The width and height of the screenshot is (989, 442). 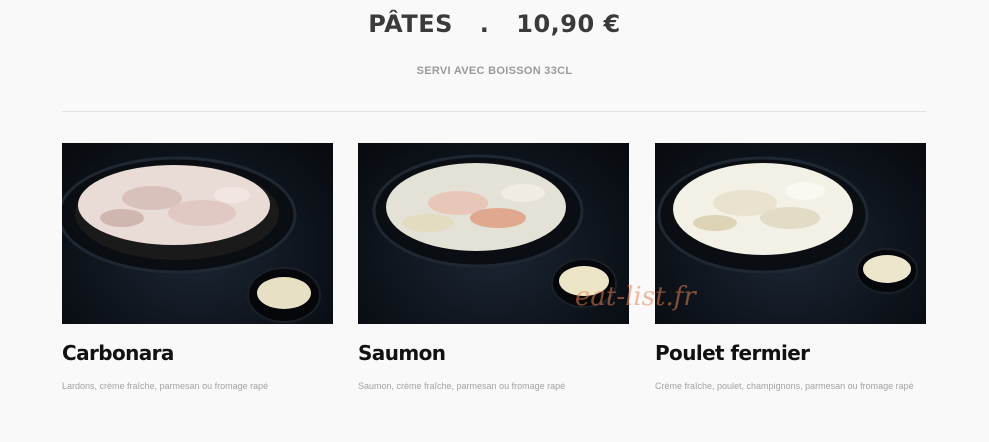 I want to click on item-name: Saumon, so click(x=402, y=353).